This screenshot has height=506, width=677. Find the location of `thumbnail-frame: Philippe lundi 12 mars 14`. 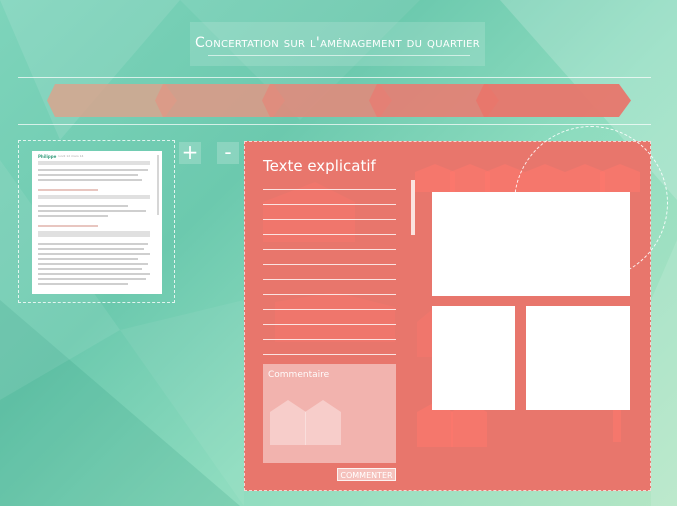

thumbnail-frame: Philippe lundi 12 mars 14 is located at coordinates (96, 221).